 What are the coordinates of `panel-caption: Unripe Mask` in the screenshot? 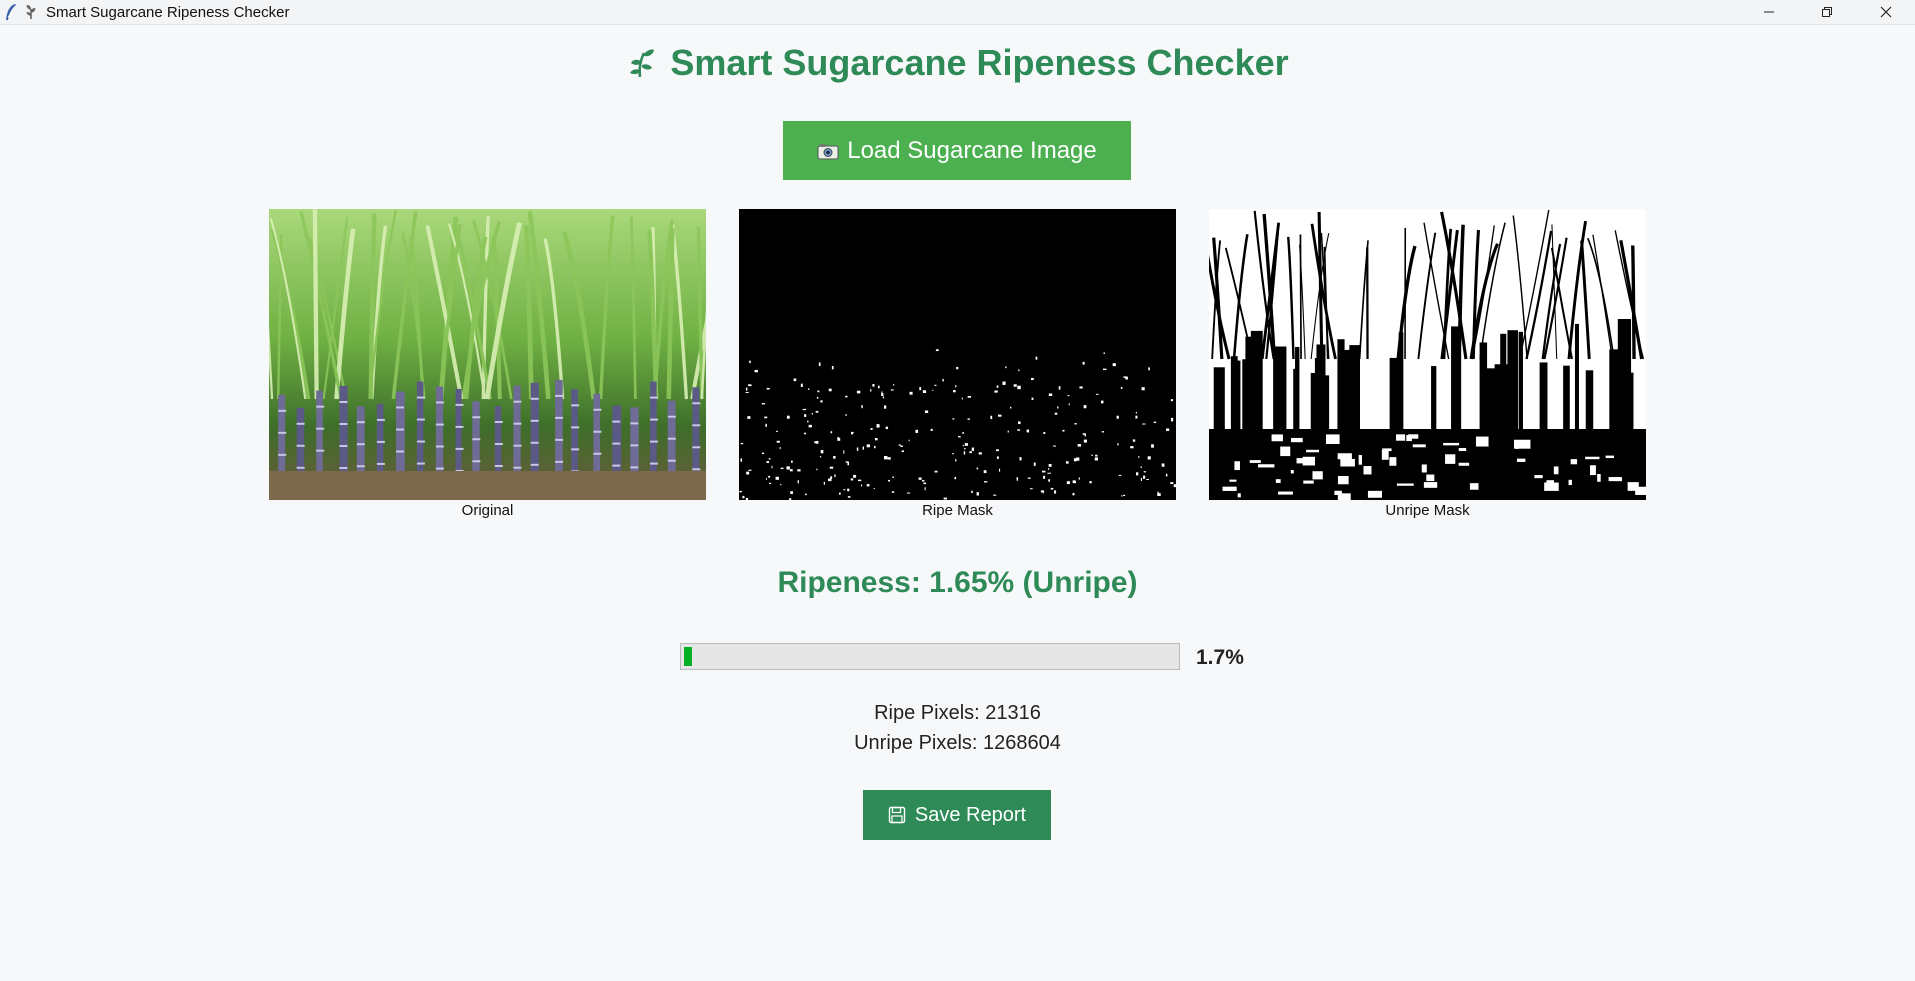 It's located at (1427, 510).